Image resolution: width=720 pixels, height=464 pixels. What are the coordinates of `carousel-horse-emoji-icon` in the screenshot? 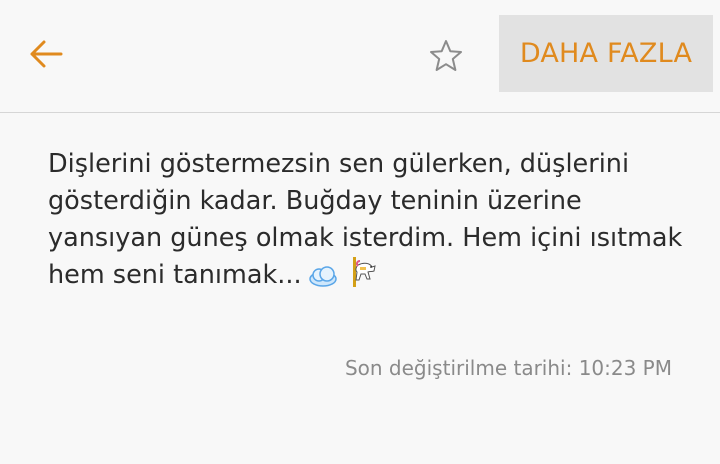 It's located at (361, 277).